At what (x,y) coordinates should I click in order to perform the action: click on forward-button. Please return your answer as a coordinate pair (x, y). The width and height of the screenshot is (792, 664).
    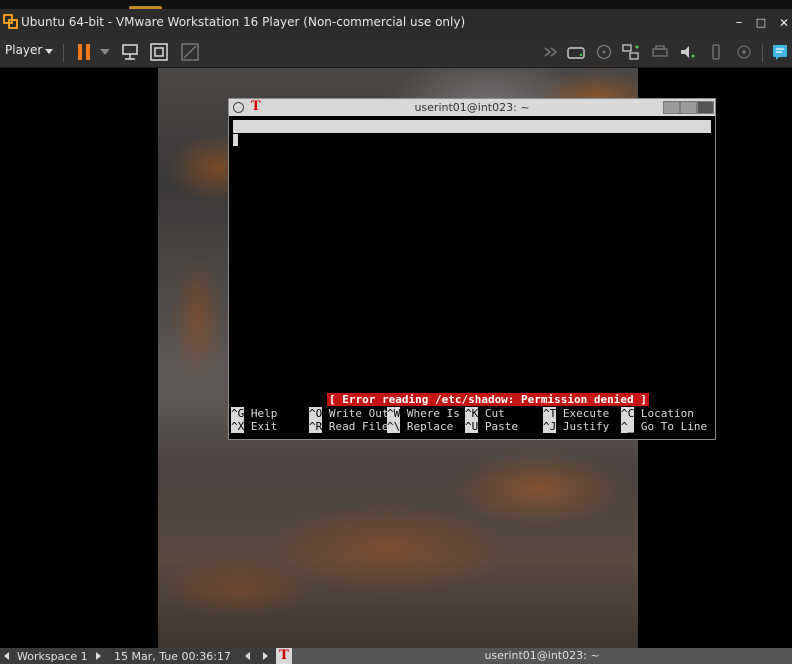
    Looking at the image, I should click on (551, 52).